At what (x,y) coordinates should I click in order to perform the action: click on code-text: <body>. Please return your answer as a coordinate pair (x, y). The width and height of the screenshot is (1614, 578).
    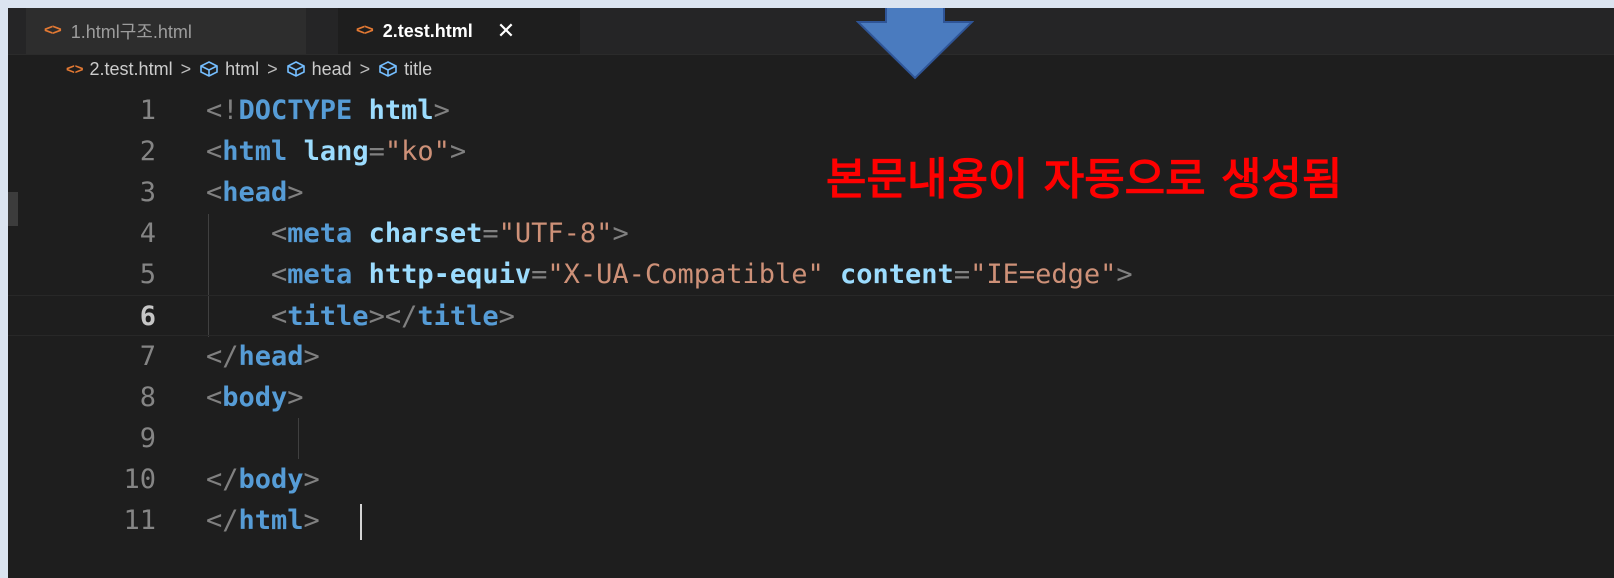
    Looking at the image, I should click on (255, 397).